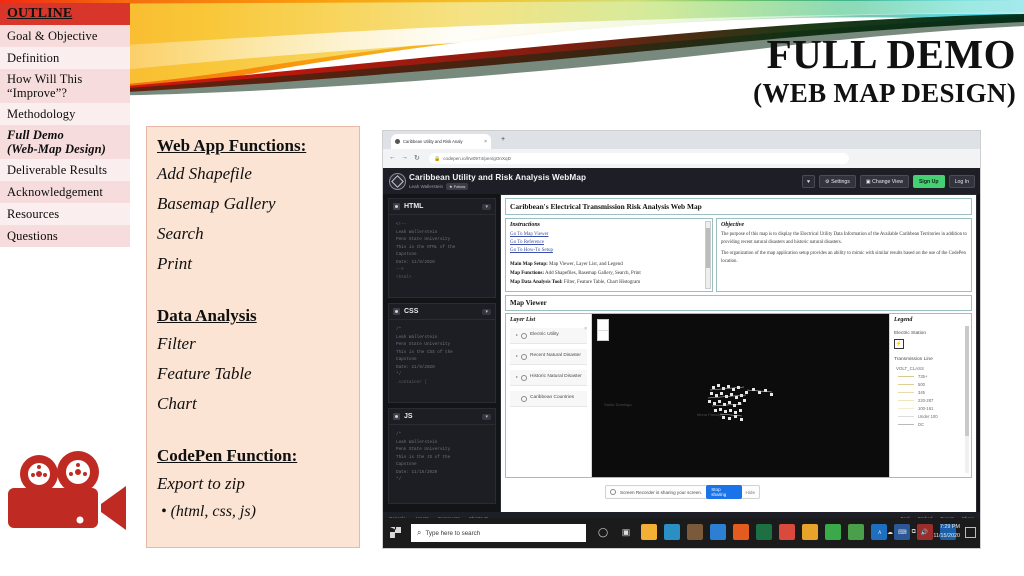  I want to click on display-icon: ⧉, so click(914, 532).